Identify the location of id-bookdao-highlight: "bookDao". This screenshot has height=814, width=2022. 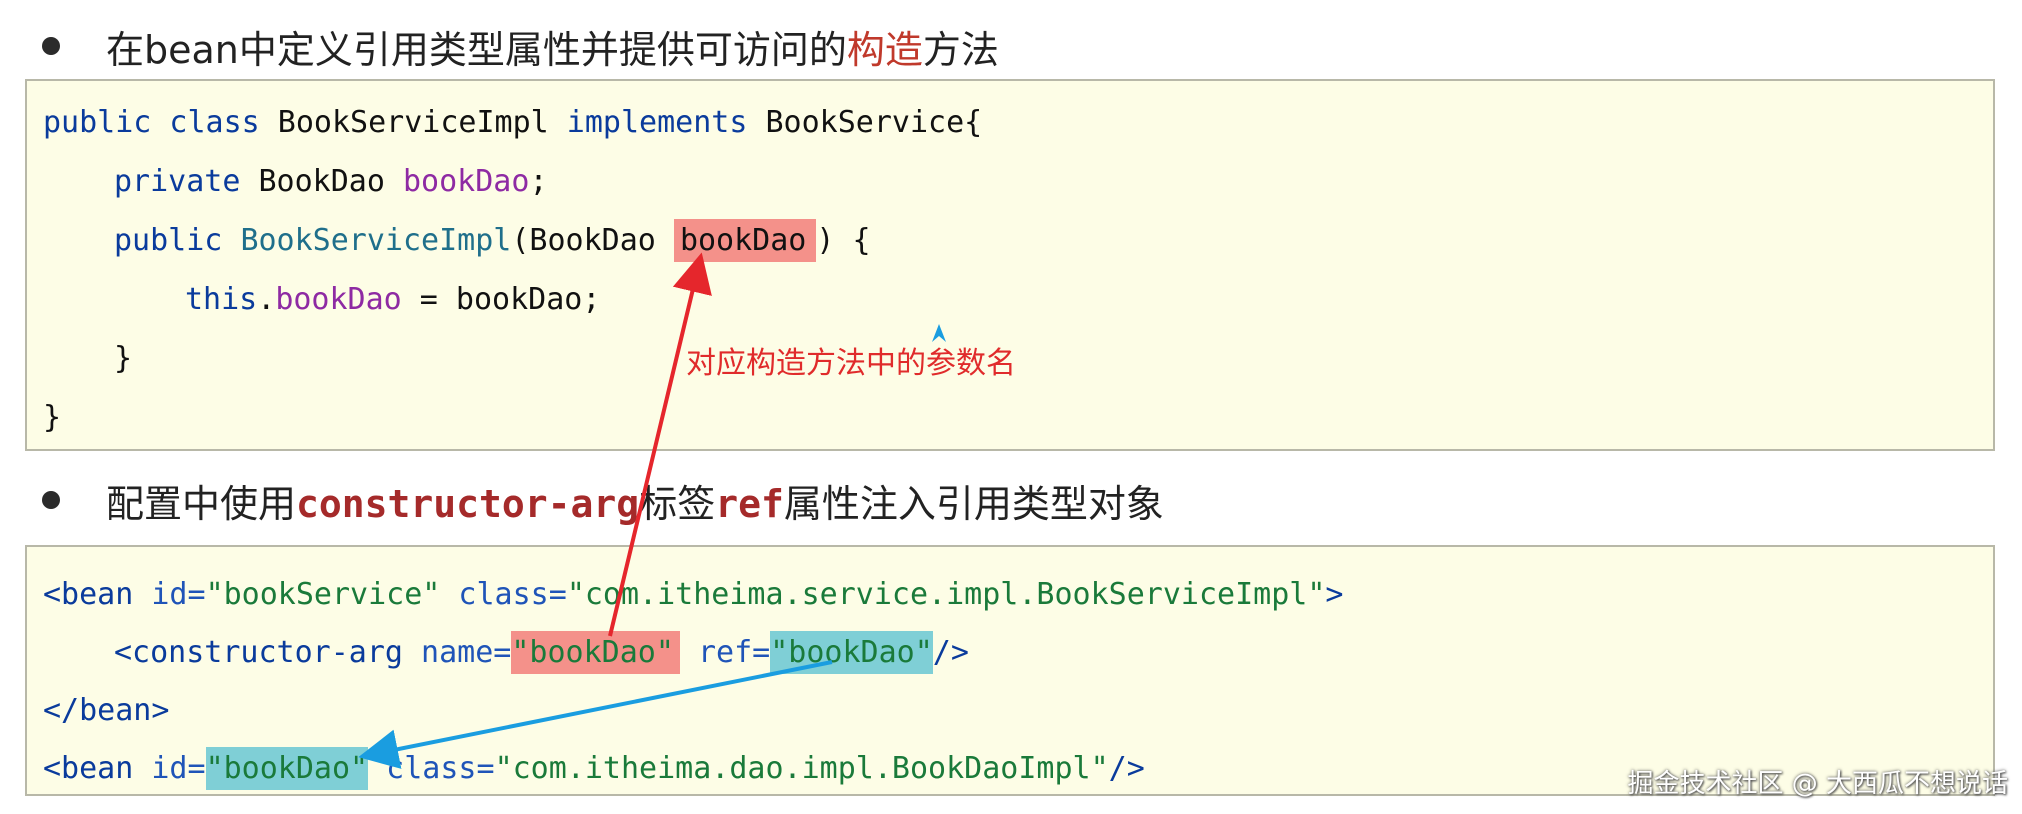
(287, 768).